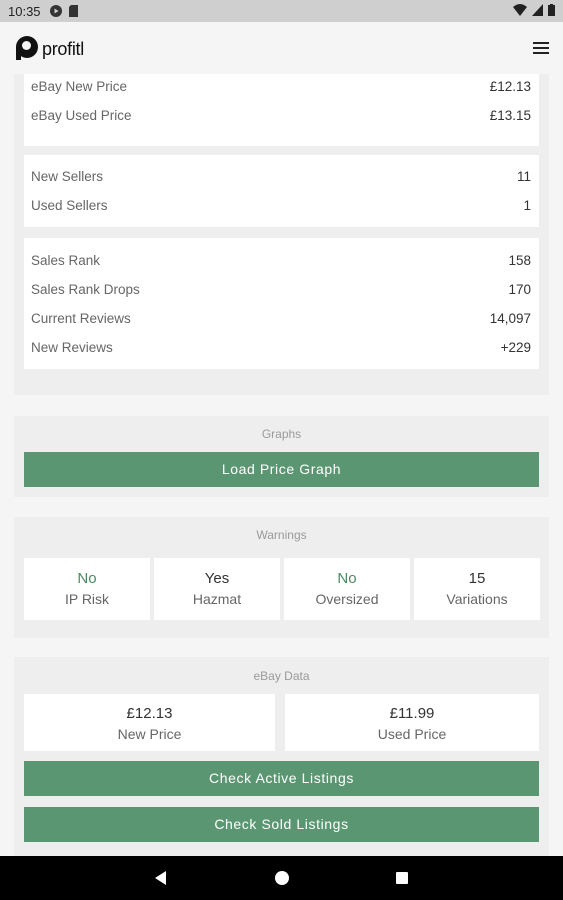 The height and width of the screenshot is (900, 563). Describe the element at coordinates (281, 434) in the screenshot. I see `section-title: Graphs` at that location.